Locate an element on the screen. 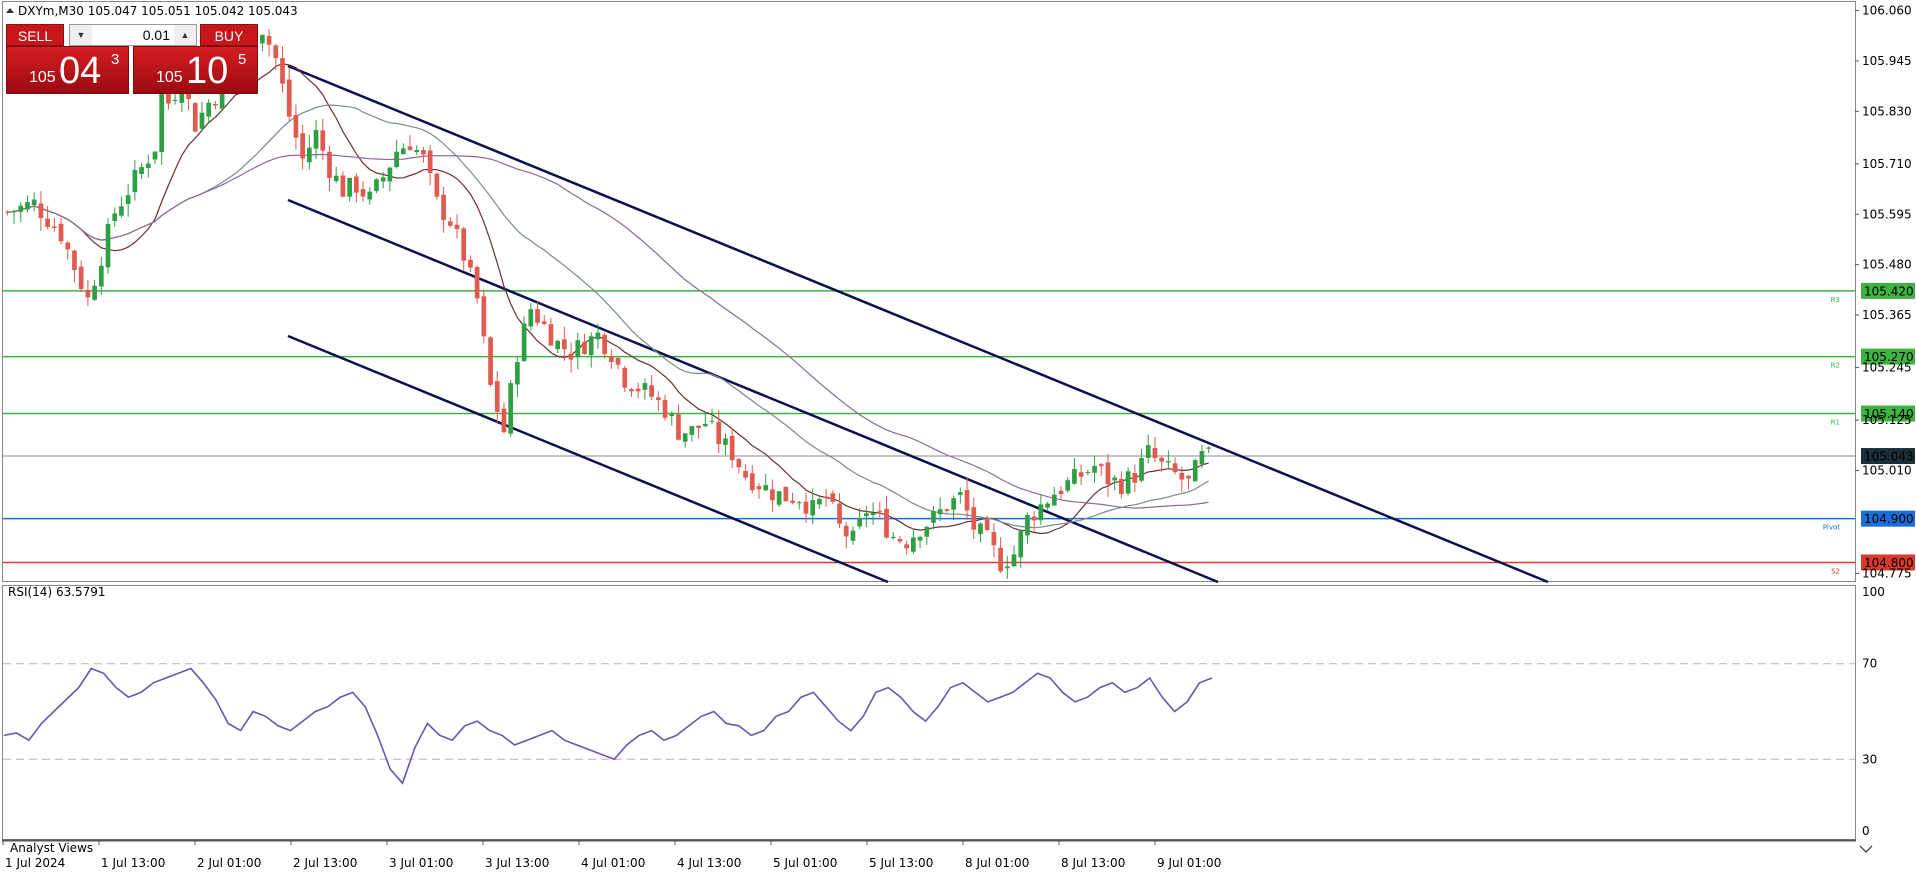 Image resolution: width=1916 pixels, height=874 pixels. level-tag: Pivot is located at coordinates (1831, 528).